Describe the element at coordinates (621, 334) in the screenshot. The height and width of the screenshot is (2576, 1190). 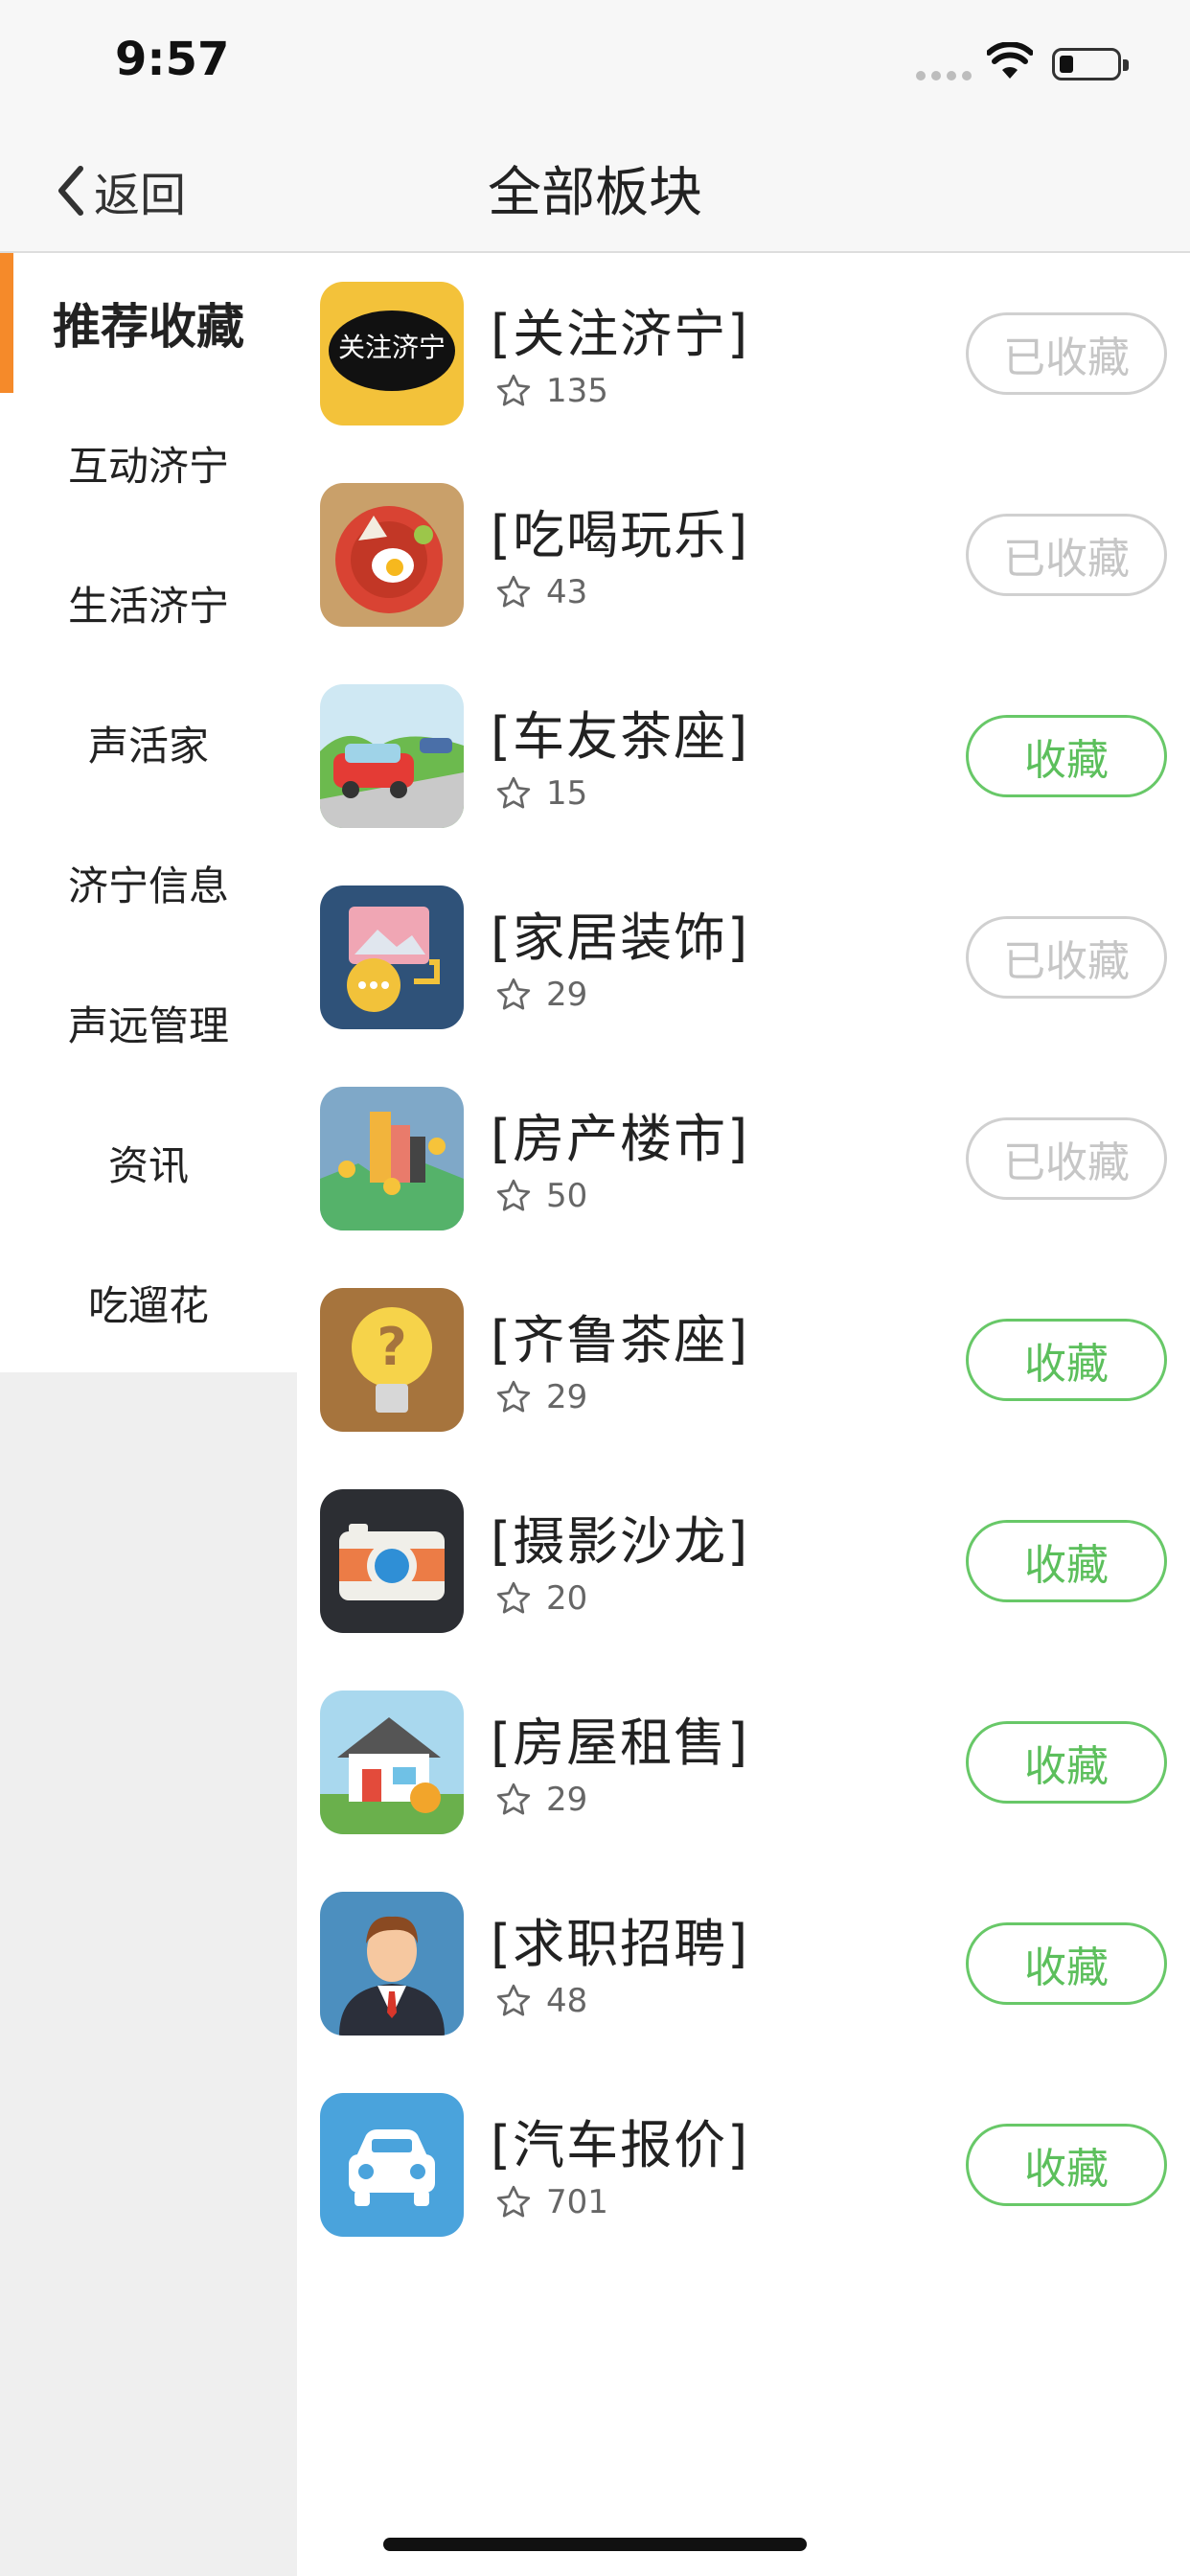
I see `board-name: [关注济宁]` at that location.